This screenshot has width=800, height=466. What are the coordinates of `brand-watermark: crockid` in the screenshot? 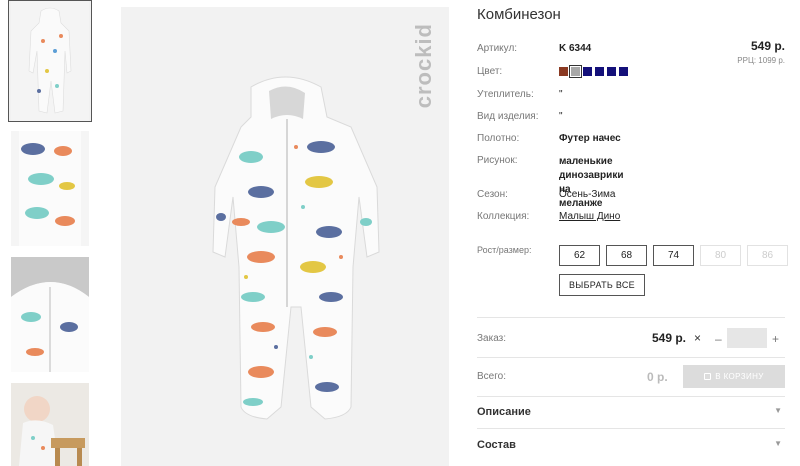 It's located at (423, 66).